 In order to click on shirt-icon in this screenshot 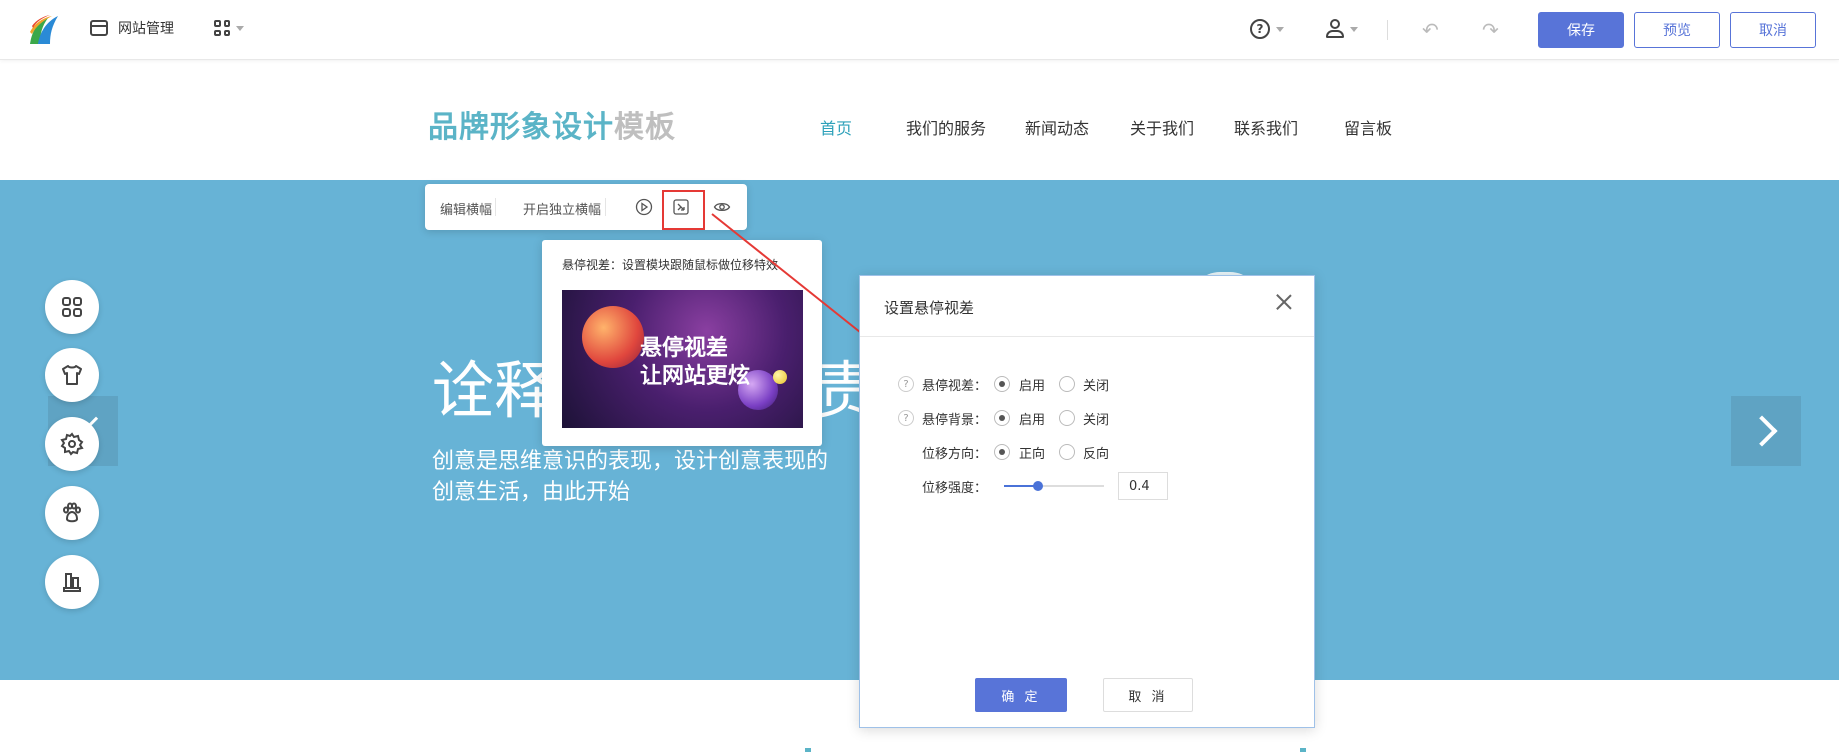, I will do `click(72, 375)`.